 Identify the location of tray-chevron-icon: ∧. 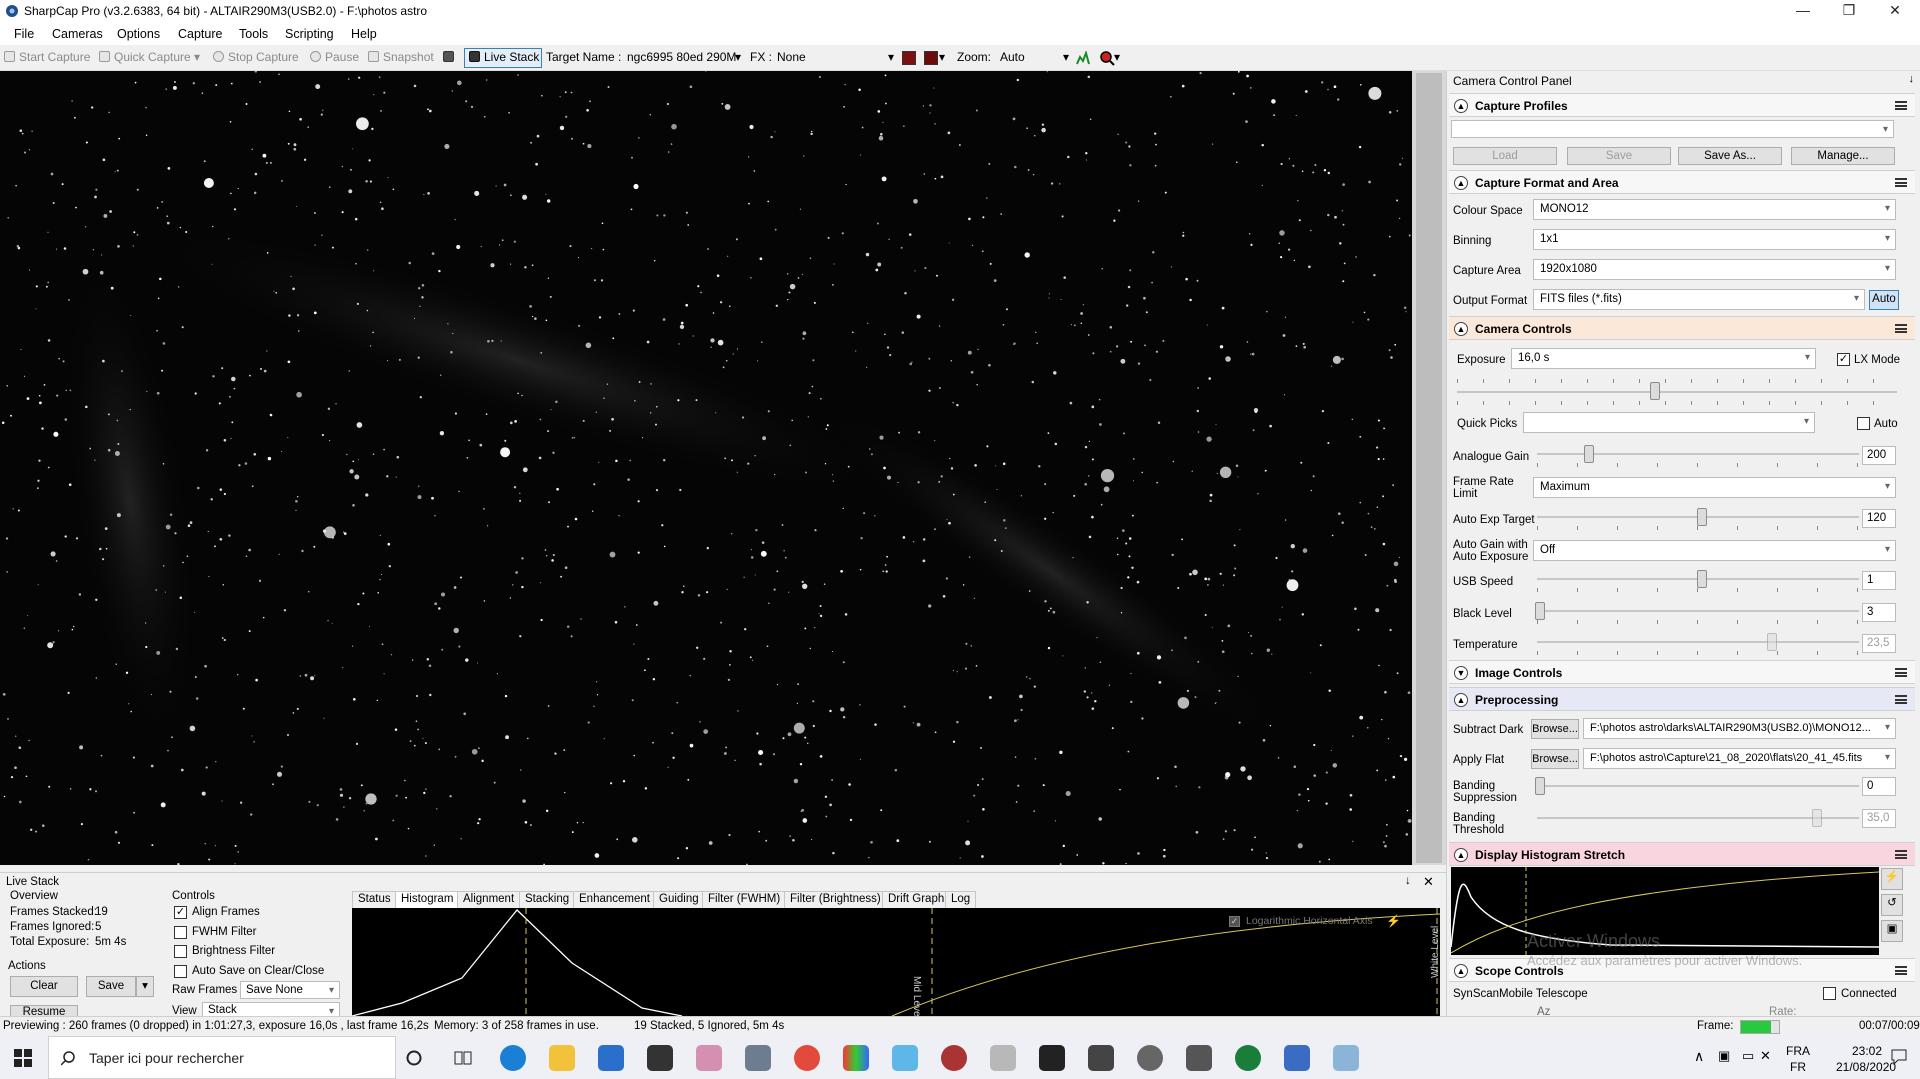
(1699, 1056).